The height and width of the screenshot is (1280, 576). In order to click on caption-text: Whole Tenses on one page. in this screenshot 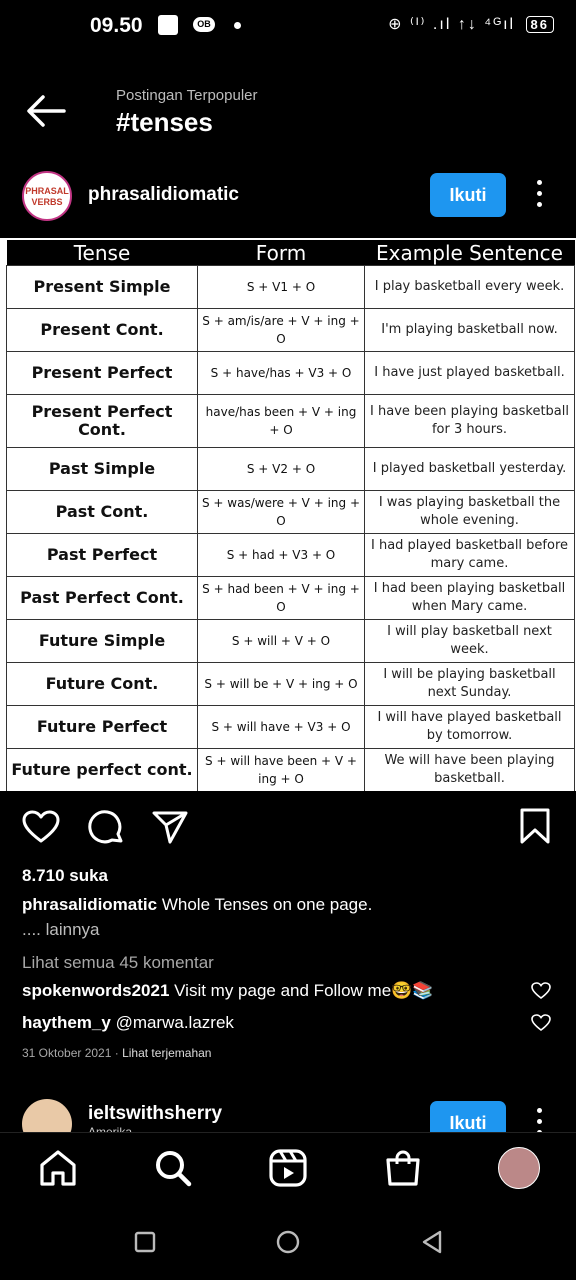, I will do `click(267, 904)`.